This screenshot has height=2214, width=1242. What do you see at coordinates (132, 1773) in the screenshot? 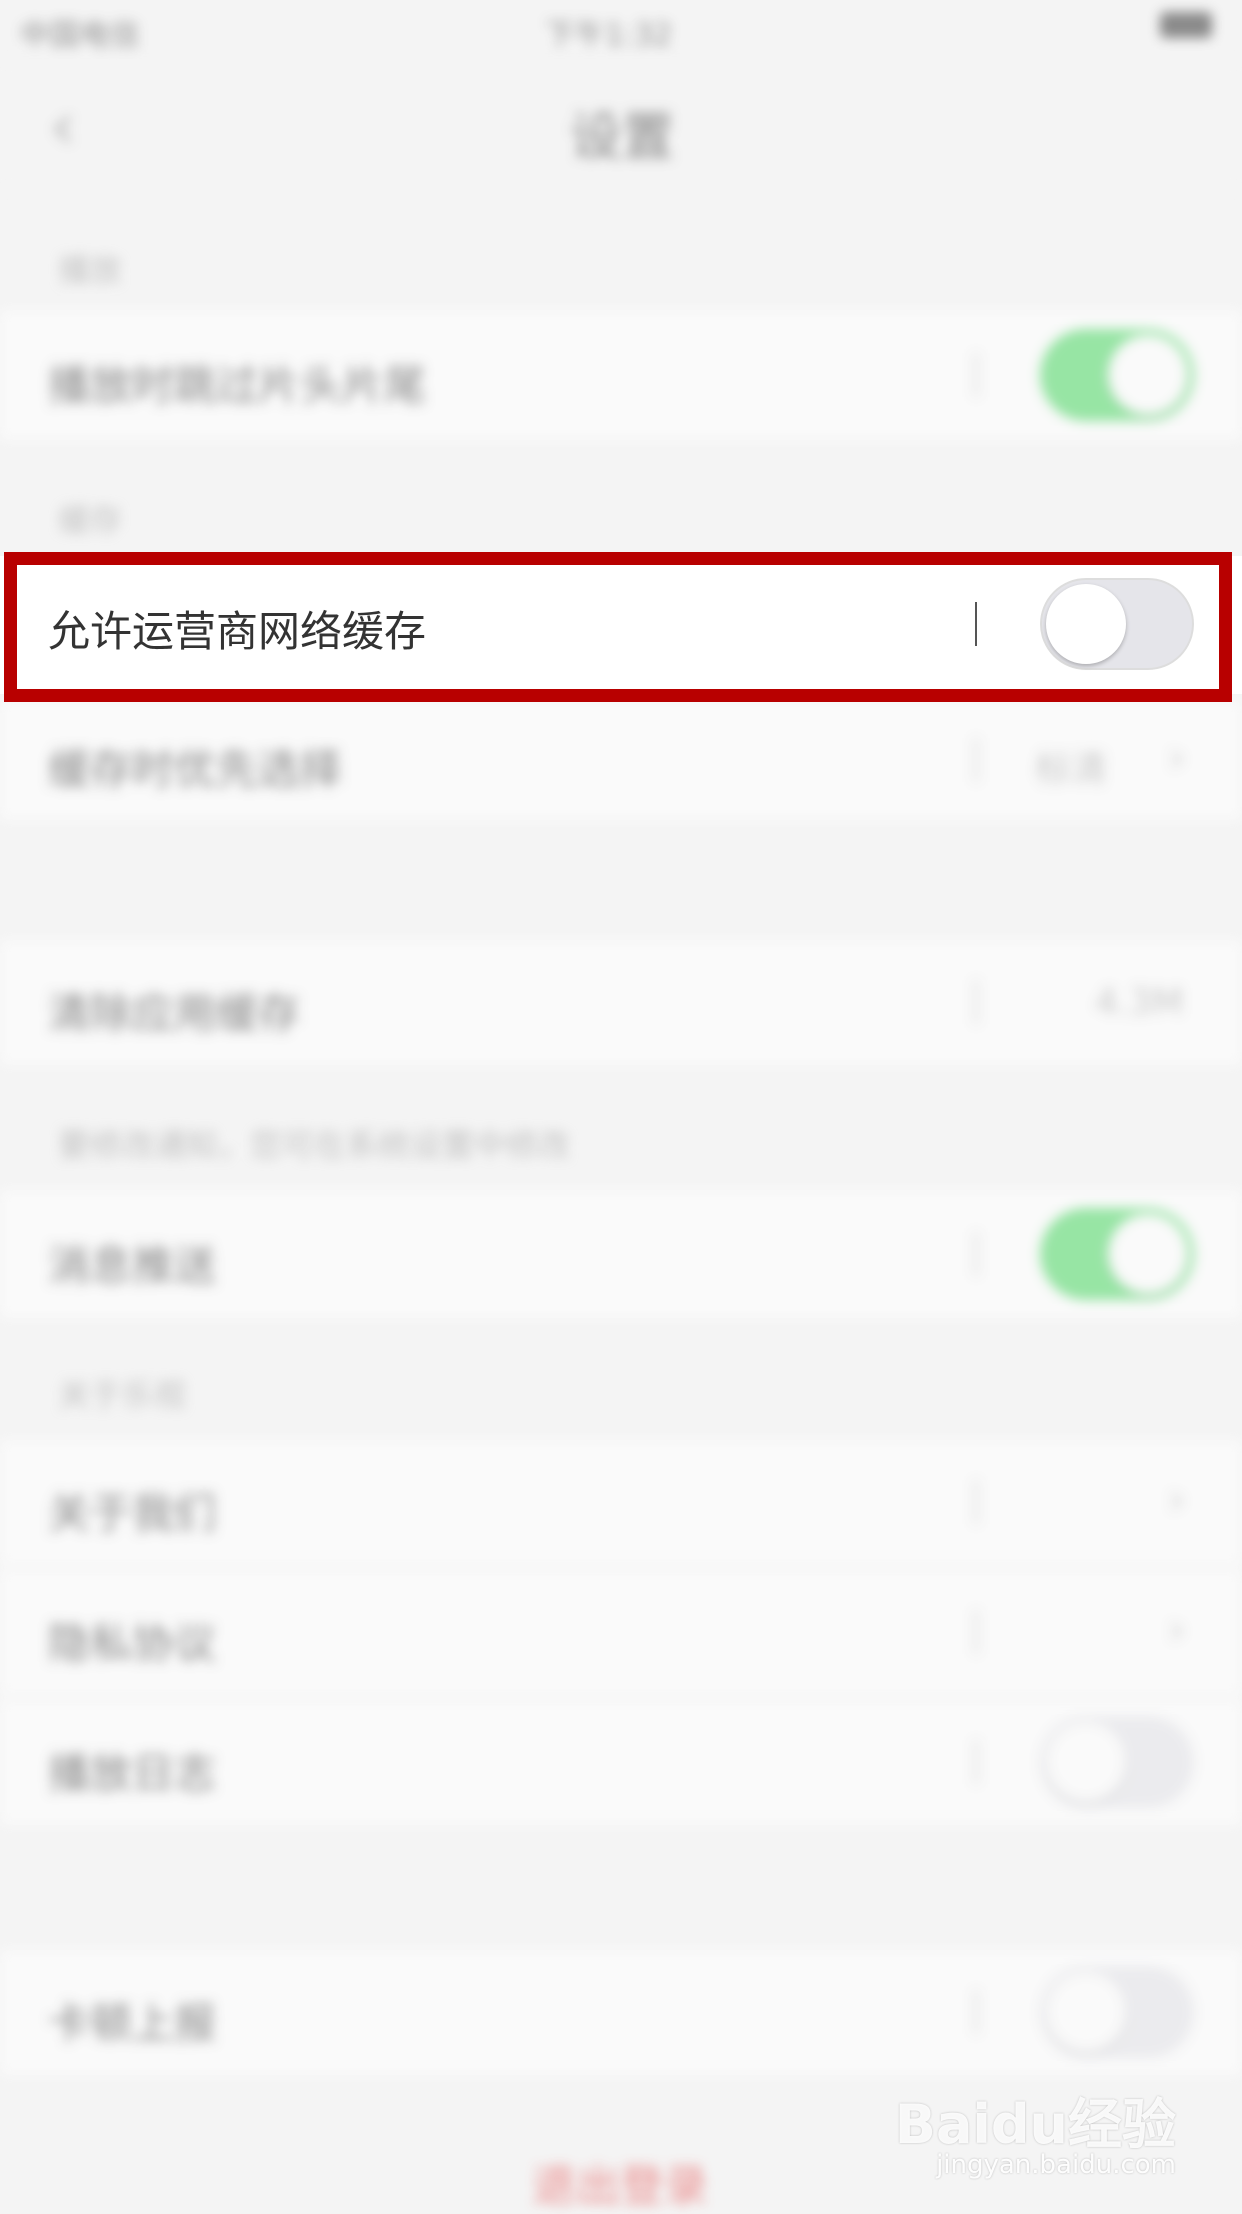
I see `row-label: 播放日志` at bounding box center [132, 1773].